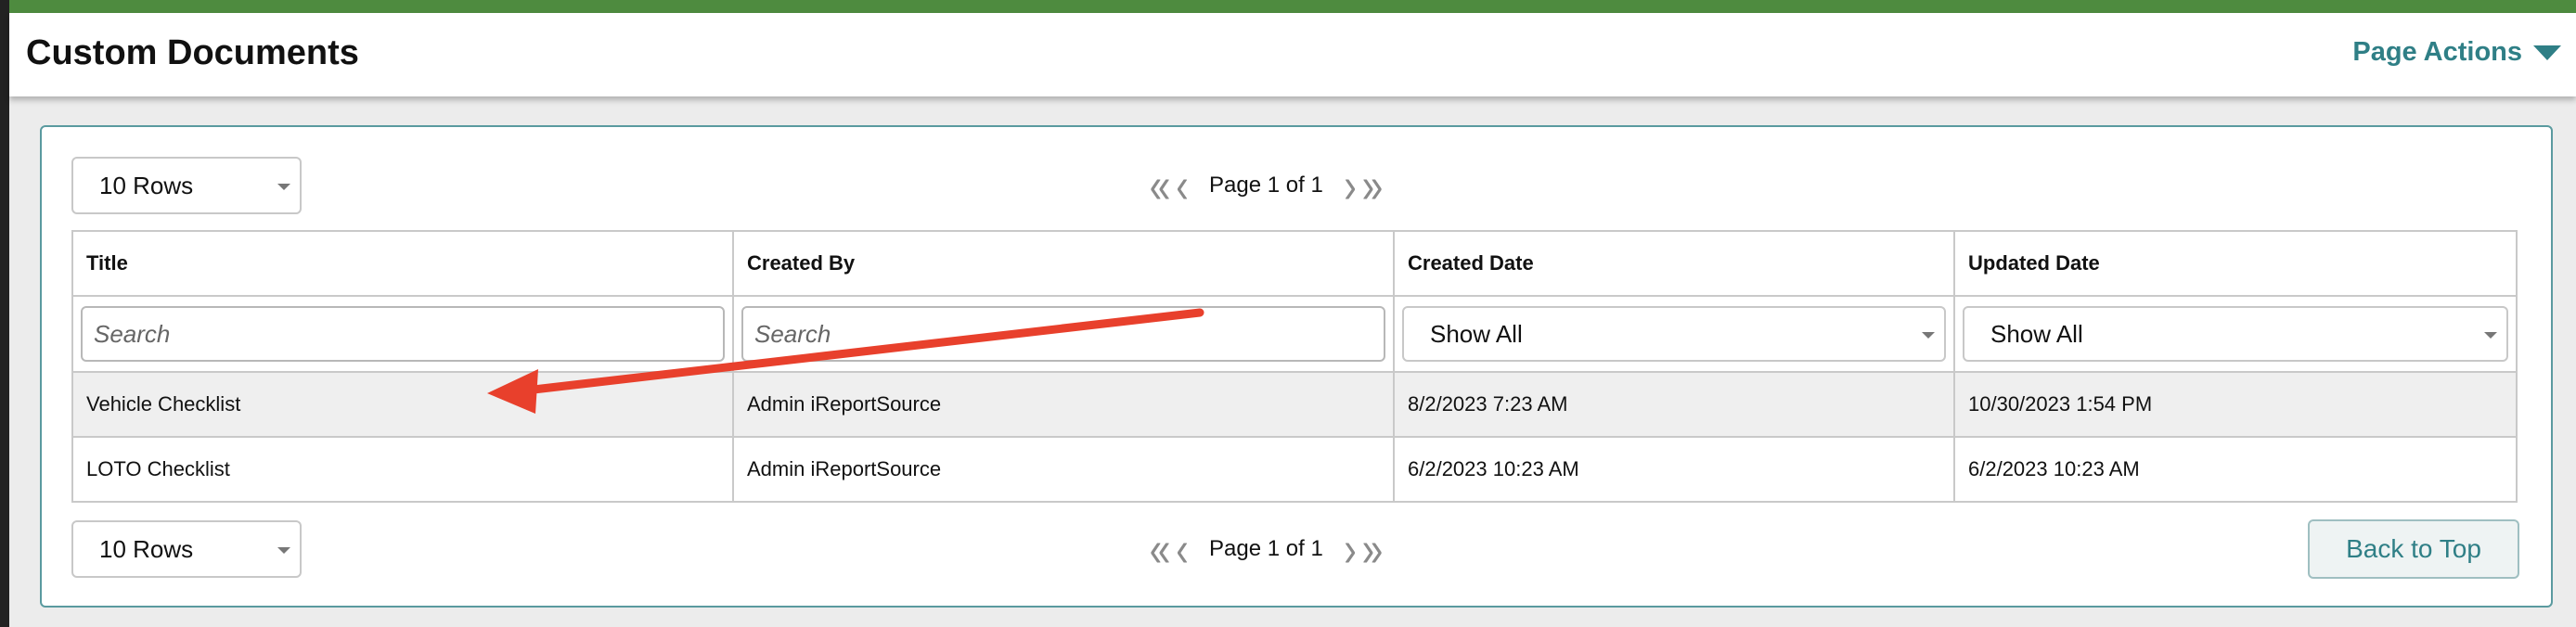 Image resolution: width=2576 pixels, height=627 pixels. What do you see at coordinates (2437, 52) in the screenshot?
I see `page-actions-label: Page Actions` at bounding box center [2437, 52].